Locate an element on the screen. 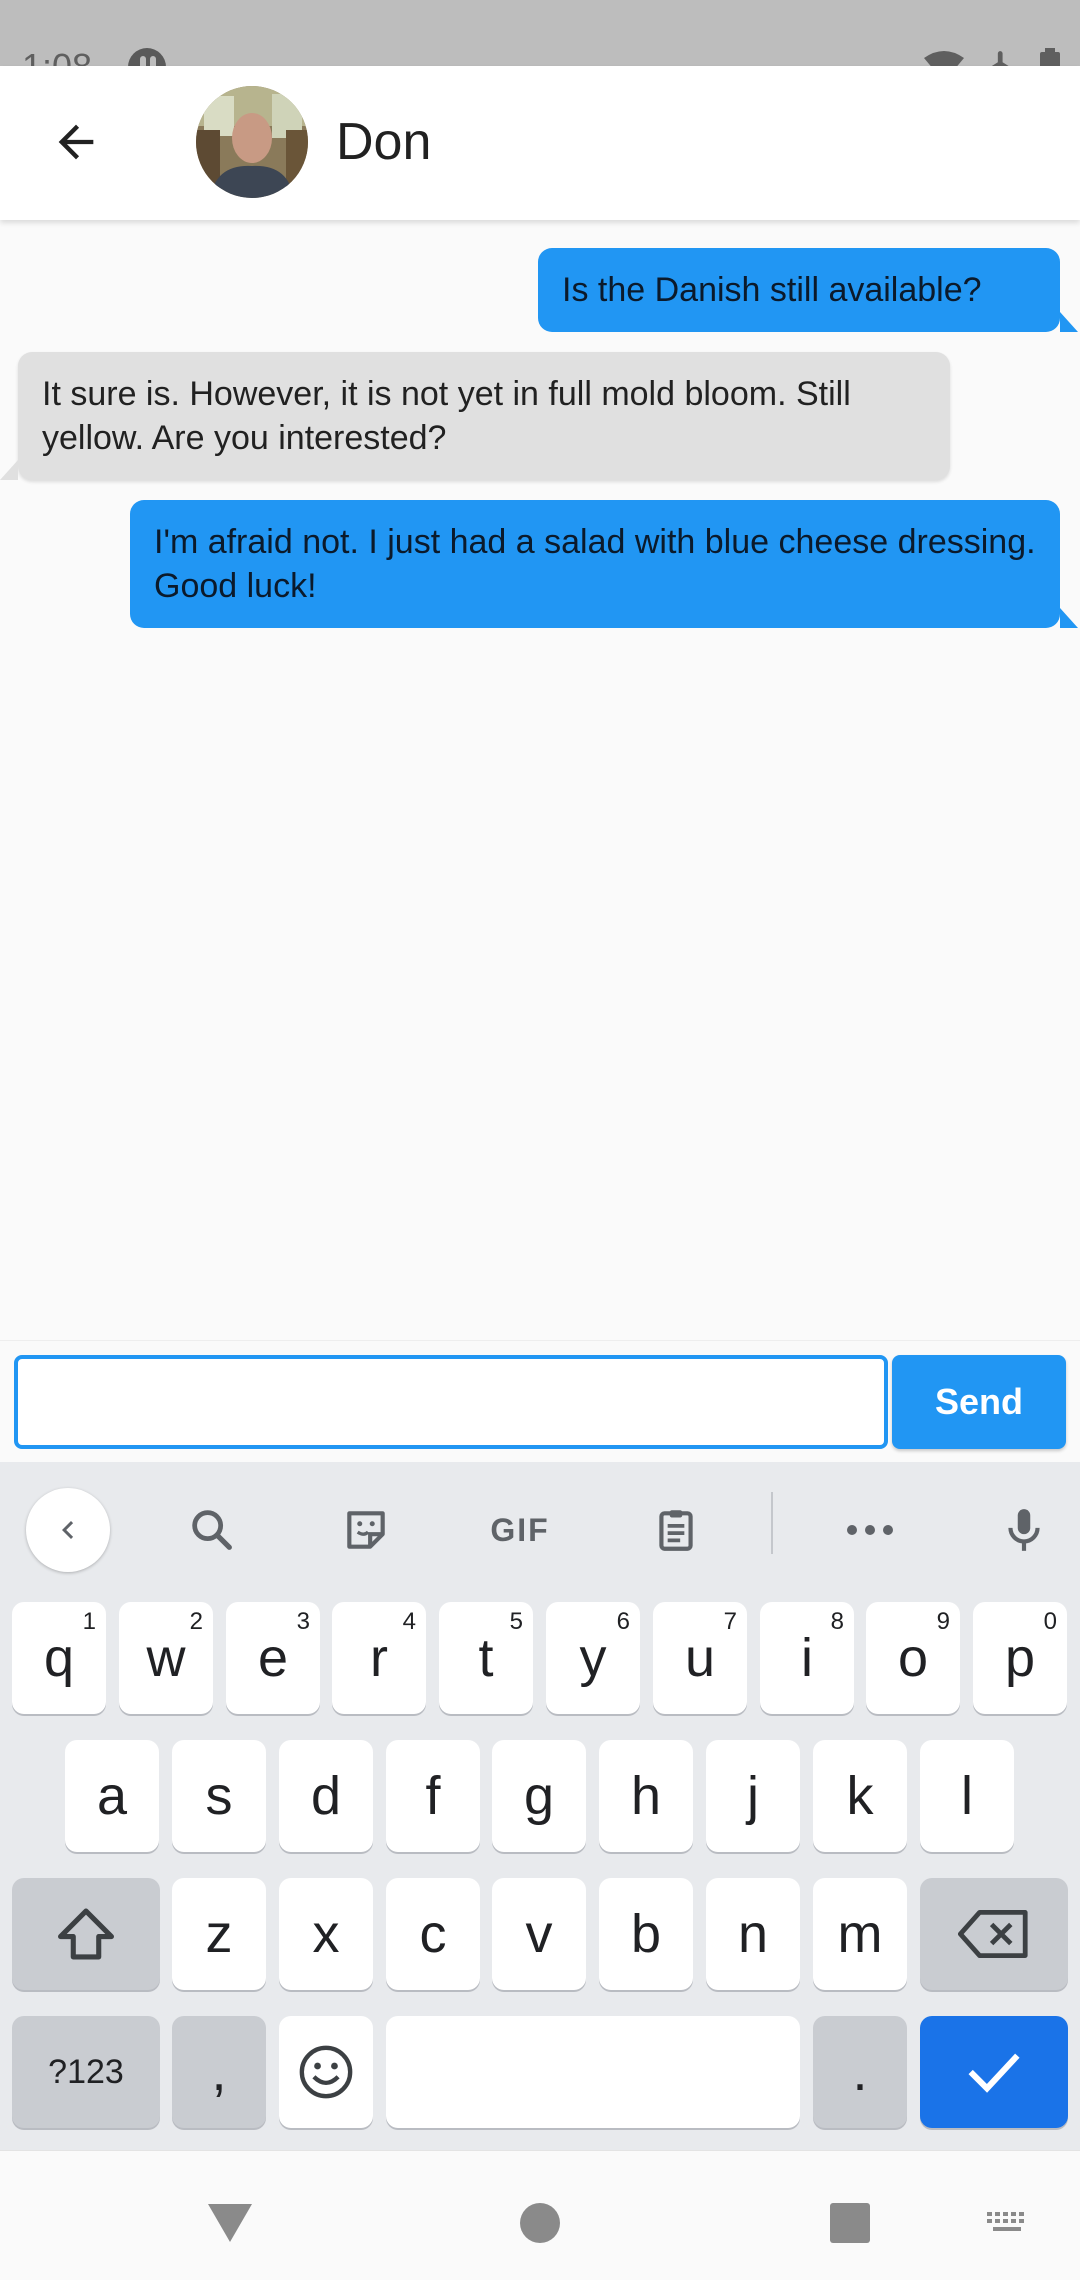 This screenshot has width=1080, height=2280. nav-home-button is located at coordinates (540, 2223).